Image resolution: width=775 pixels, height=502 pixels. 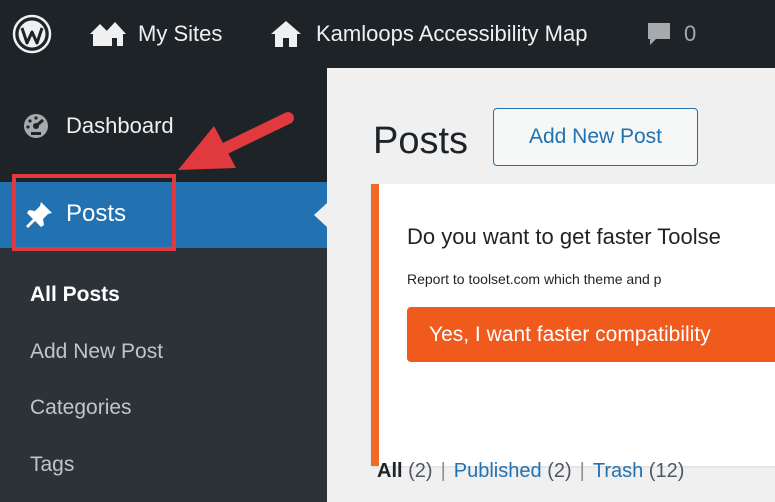 I want to click on menu-item-dashboard: Dashboard, so click(x=163, y=126).